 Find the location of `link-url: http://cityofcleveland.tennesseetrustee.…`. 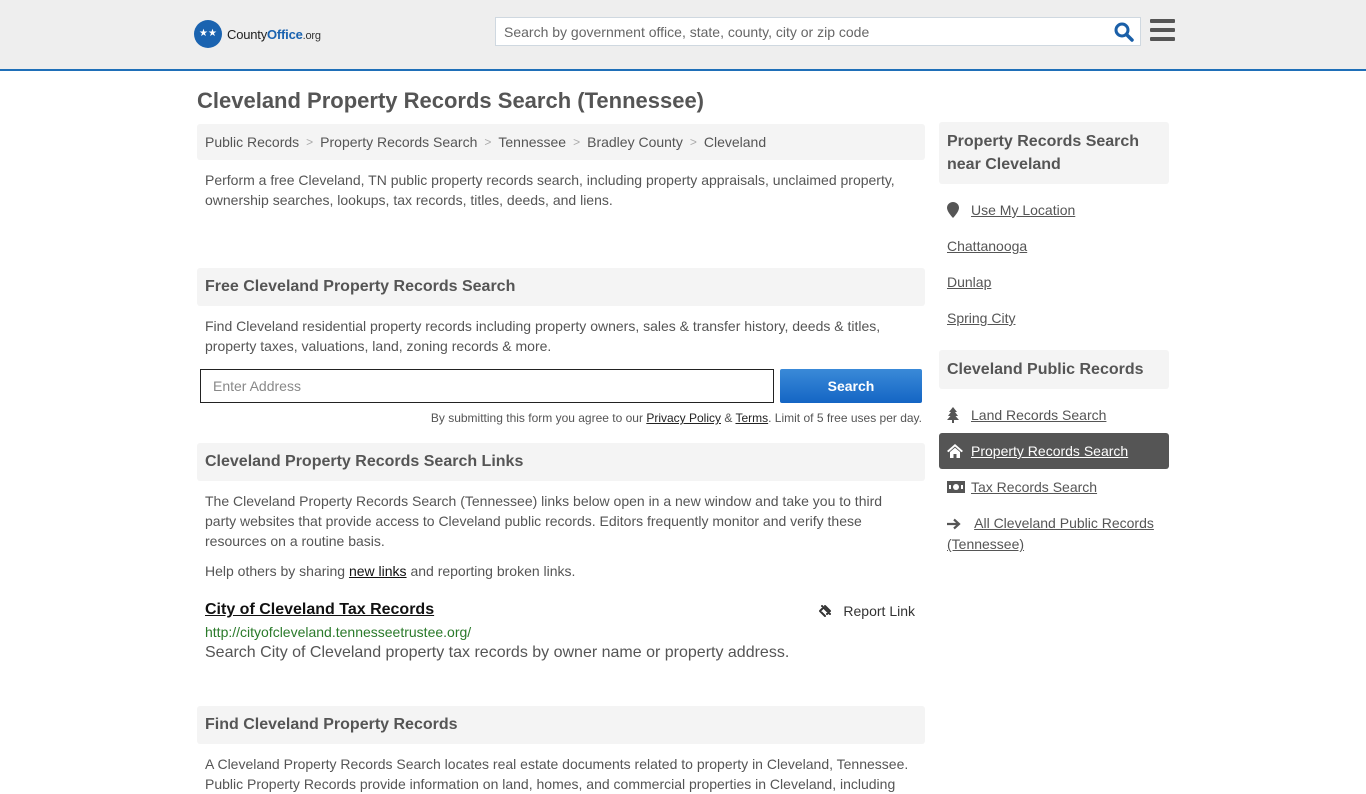

link-url: http://cityofcleveland.tennesseetrustee.… is located at coordinates (338, 632).